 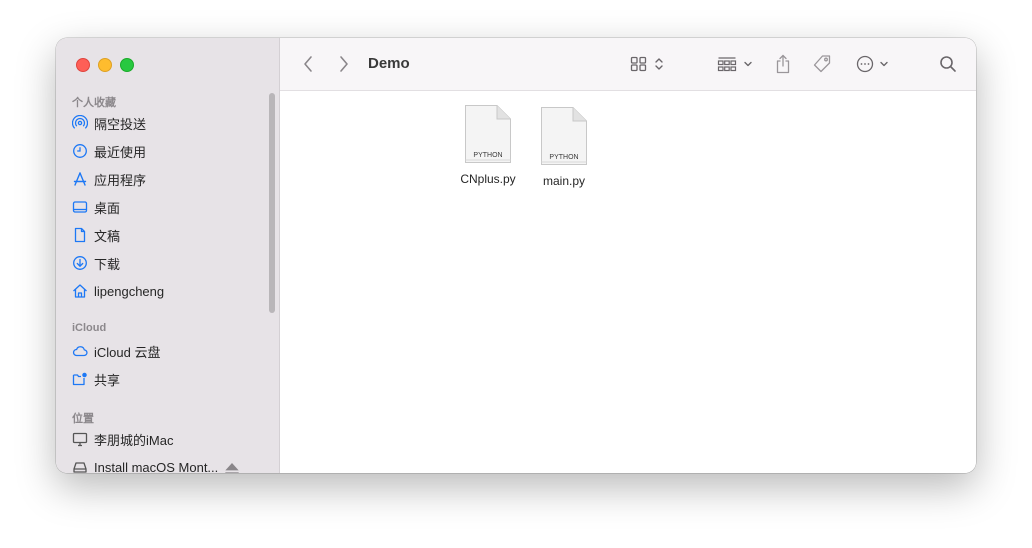 I want to click on sidebar-item-label: lipengcheng, so click(x=129, y=291).